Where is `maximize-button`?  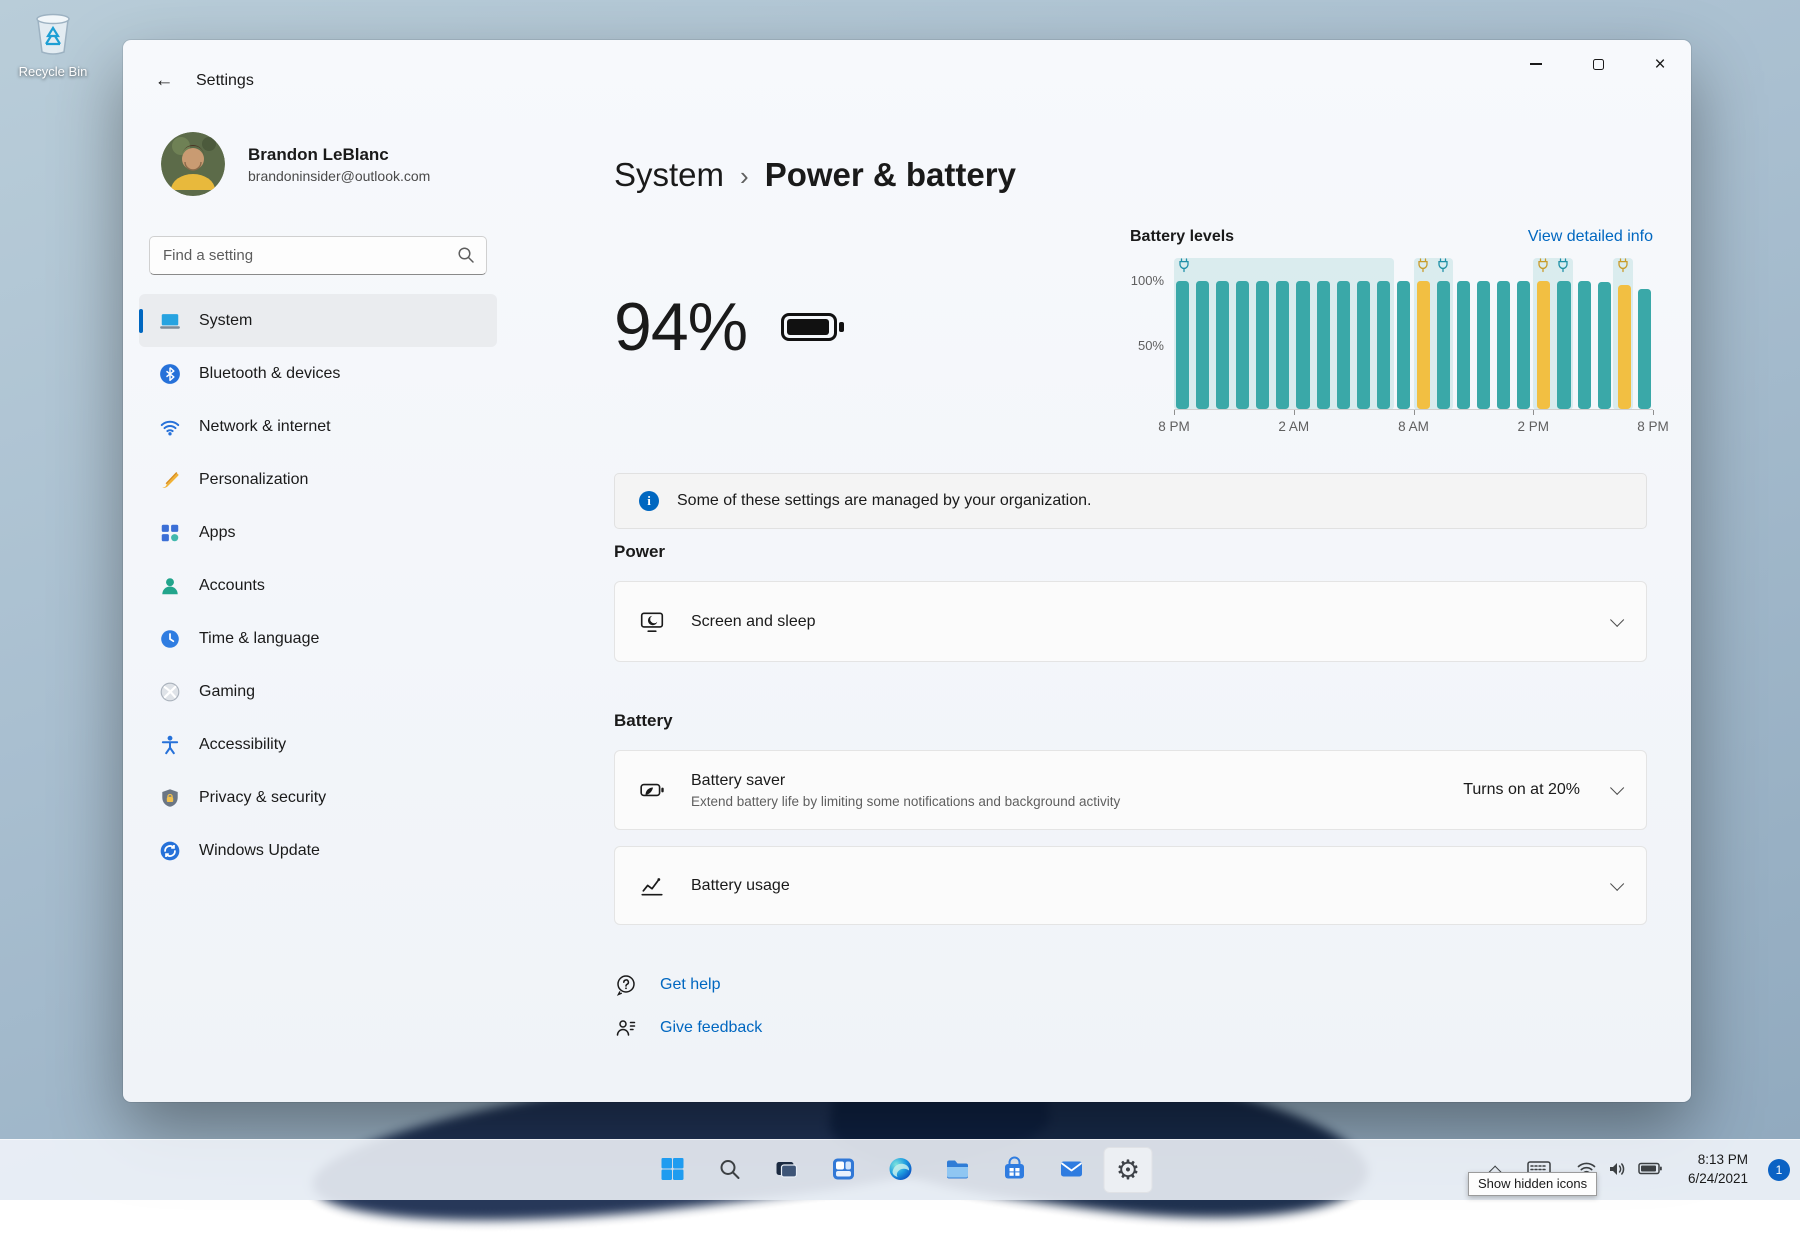
maximize-button is located at coordinates (1598, 64).